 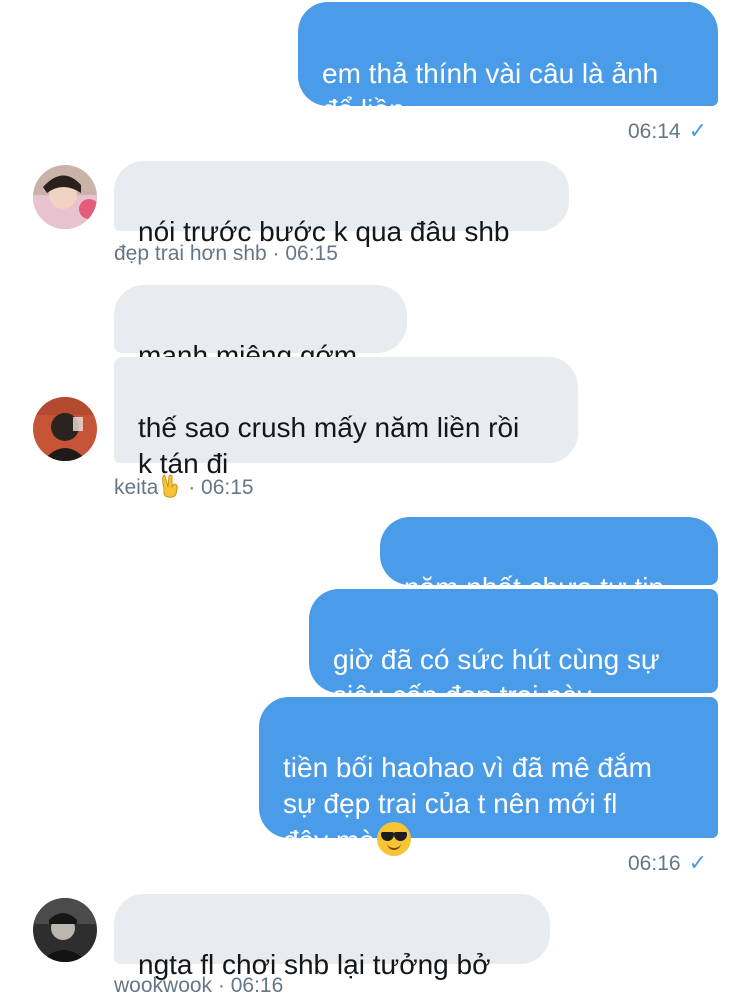 I want to click on victory-hand-emoji, so click(x=170, y=486).